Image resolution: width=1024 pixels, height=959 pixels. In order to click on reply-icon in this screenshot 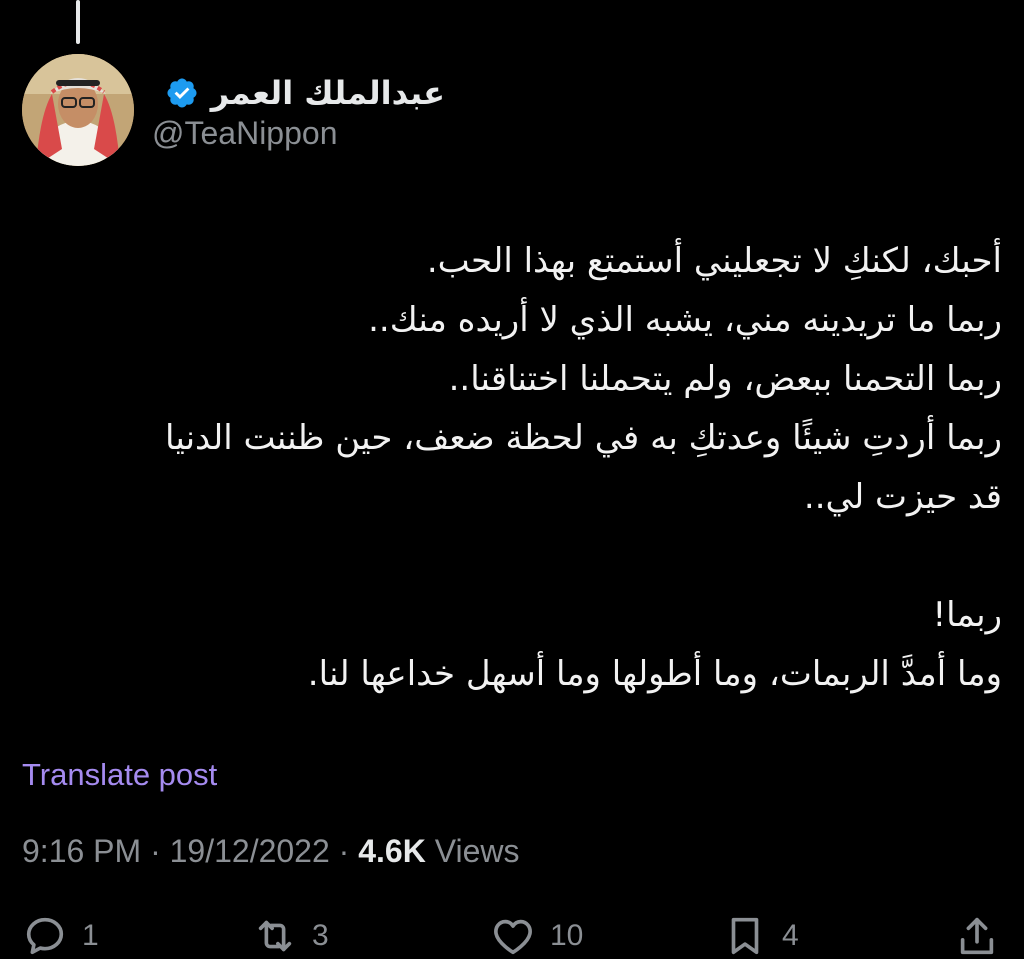, I will do `click(45, 936)`.